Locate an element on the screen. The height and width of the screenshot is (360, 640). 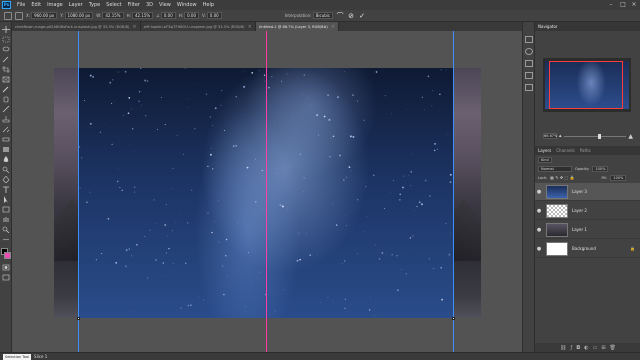
navigator-zoom-slider is located at coordinates (595, 136).